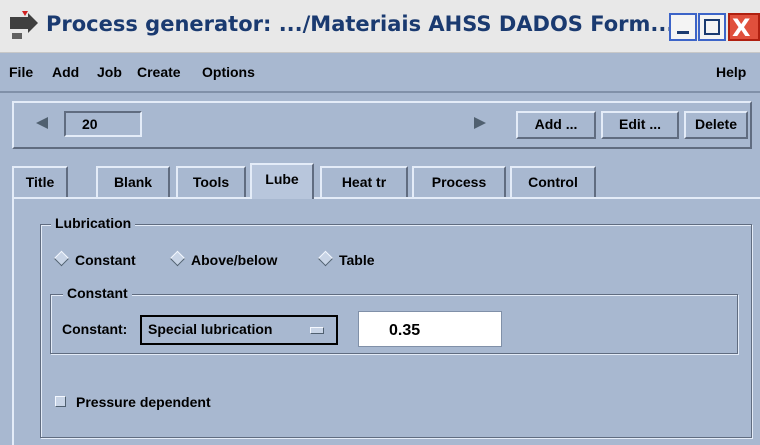 This screenshot has width=760, height=445. I want to click on pressure-dependent-label: Pressure dependent, so click(143, 402).